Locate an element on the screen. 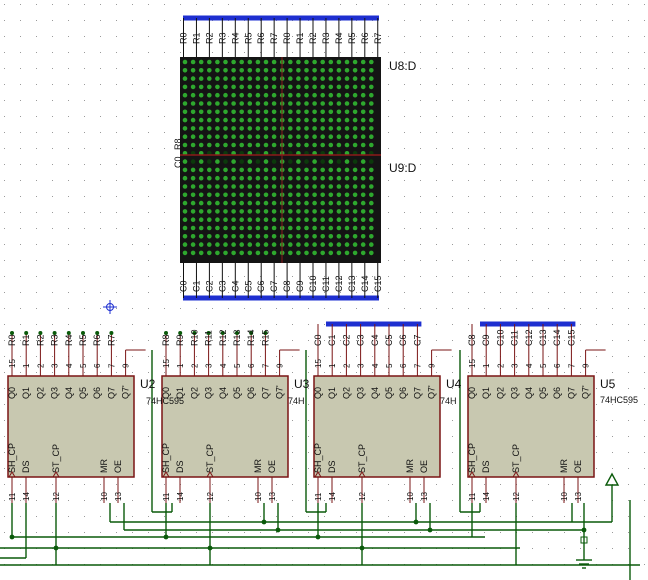 The image size is (648, 580). chip-bus-dot is located at coordinates (166, 333).